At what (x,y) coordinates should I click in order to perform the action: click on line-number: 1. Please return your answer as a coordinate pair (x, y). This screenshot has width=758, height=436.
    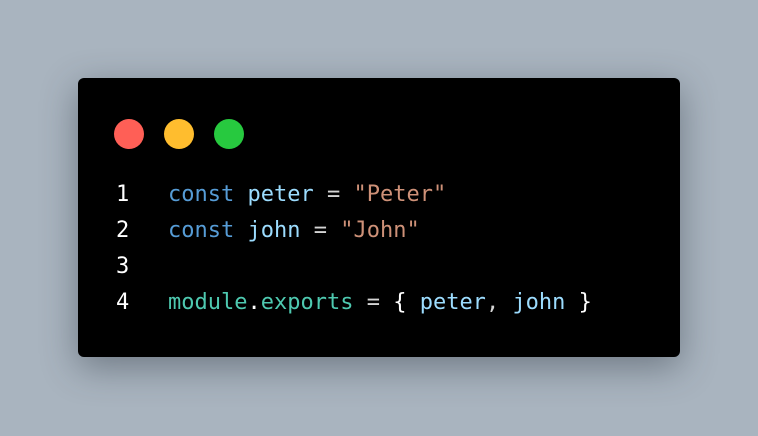
    Looking at the image, I should click on (123, 194).